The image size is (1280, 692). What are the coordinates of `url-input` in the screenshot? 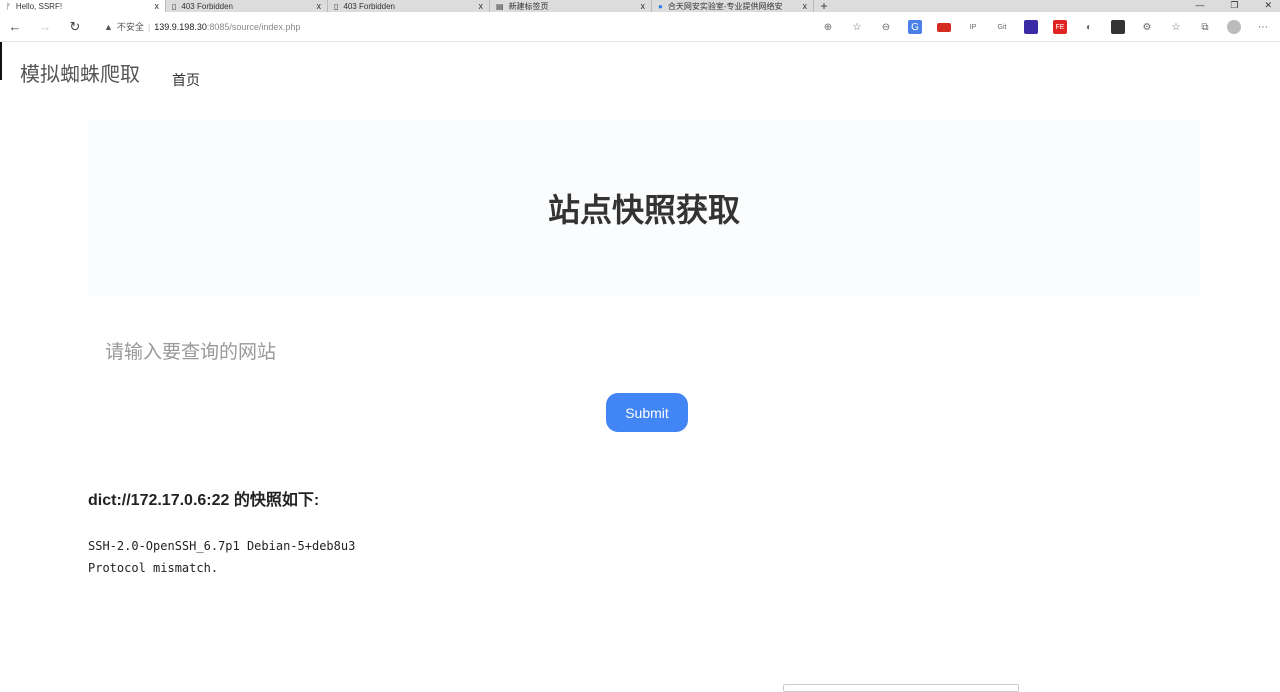 It's located at (644, 353).